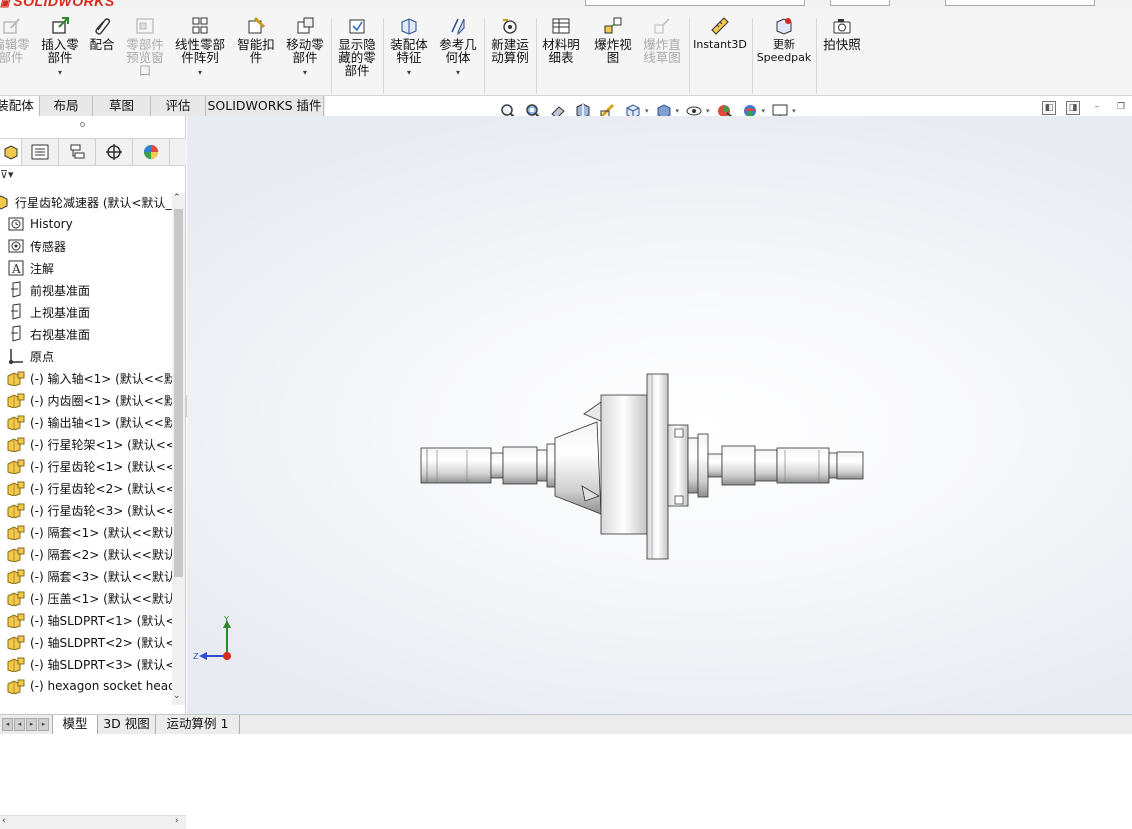  Describe the element at coordinates (101, 510) in the screenshot. I see `tree-item-label: (-) 行星齿轮<3> (默认<<` at that location.